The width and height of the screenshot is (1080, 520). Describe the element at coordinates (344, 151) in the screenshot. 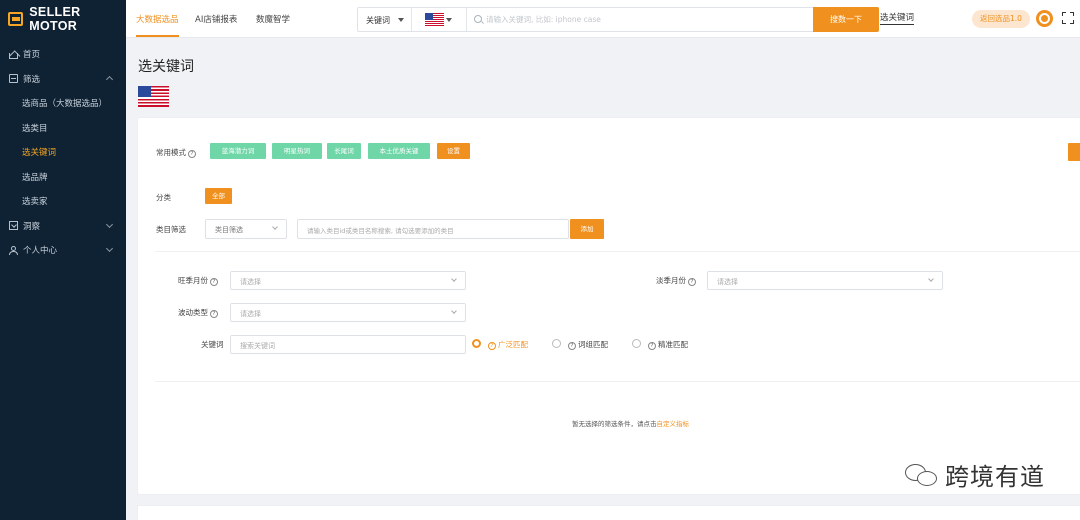

I see `mode-long-tail-button: 长尾词` at that location.